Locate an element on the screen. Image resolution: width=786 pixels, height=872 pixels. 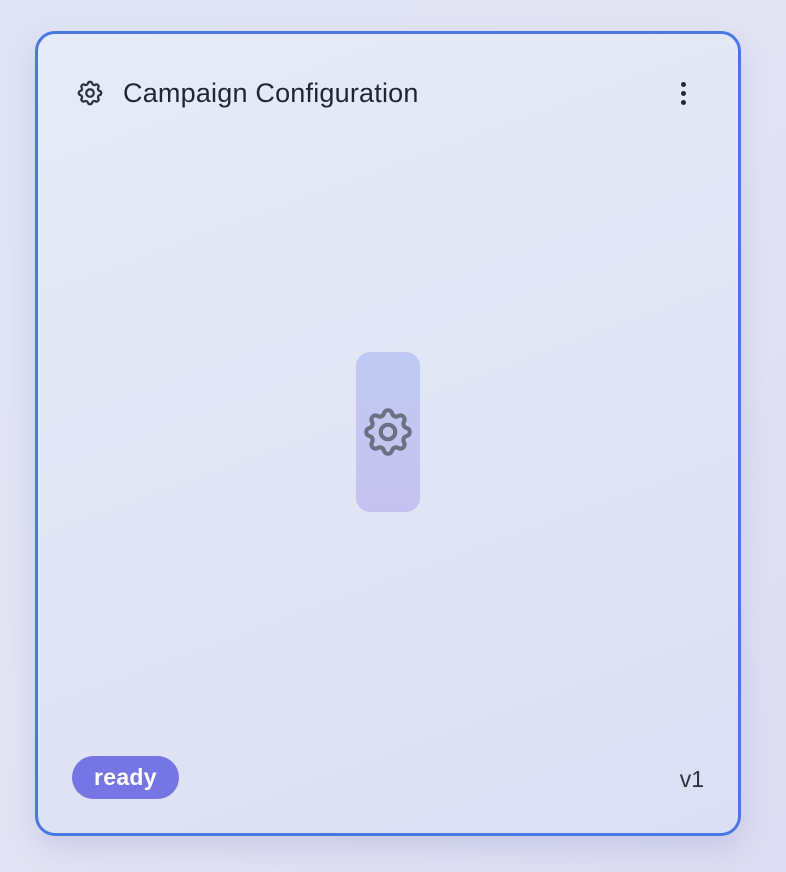
config-placeholder-tile is located at coordinates (388, 432).